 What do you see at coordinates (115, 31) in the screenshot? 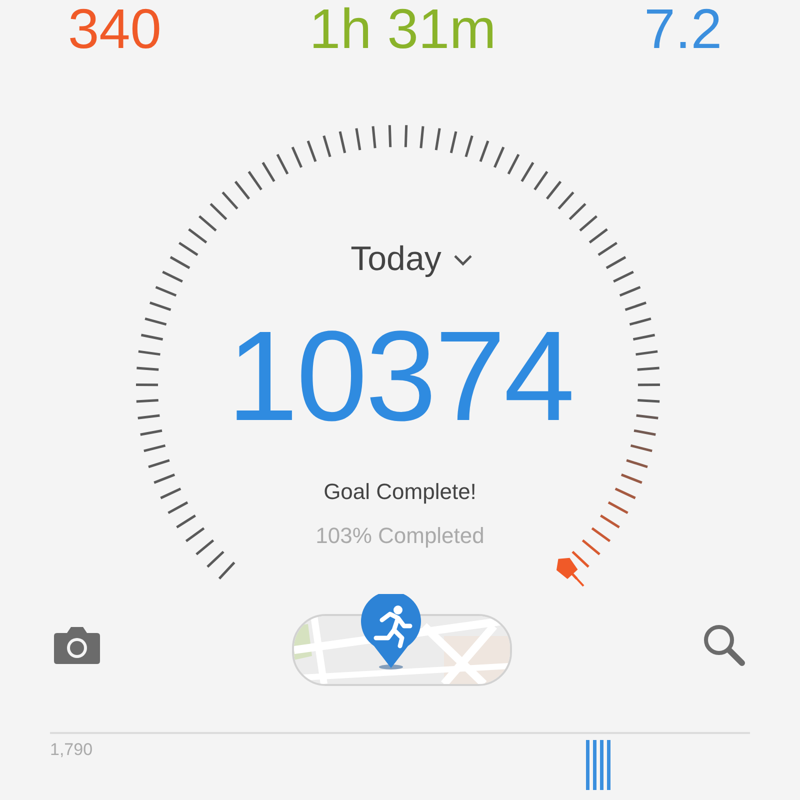
I see `stat-value: 340` at bounding box center [115, 31].